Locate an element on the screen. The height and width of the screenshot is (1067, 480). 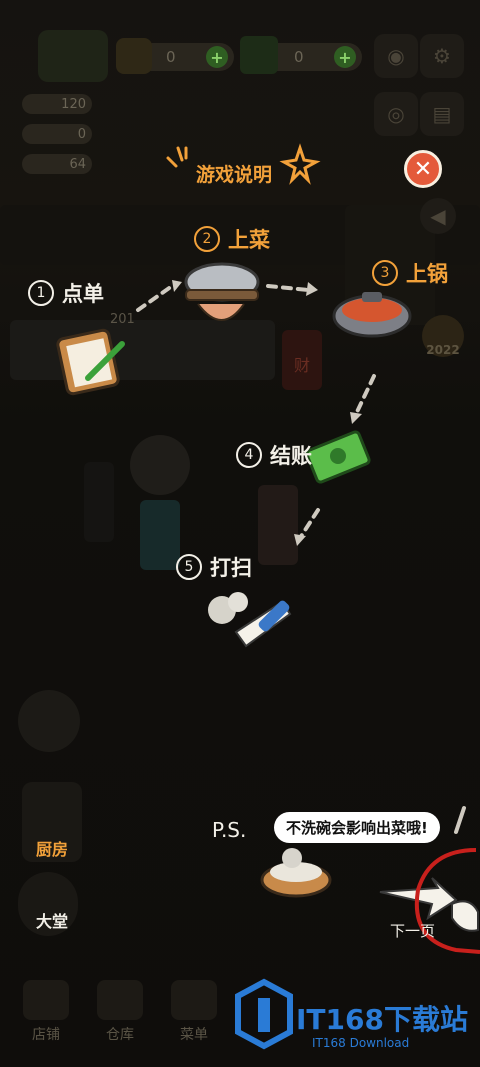
step-2: 2 上菜 is located at coordinates (232, 239).